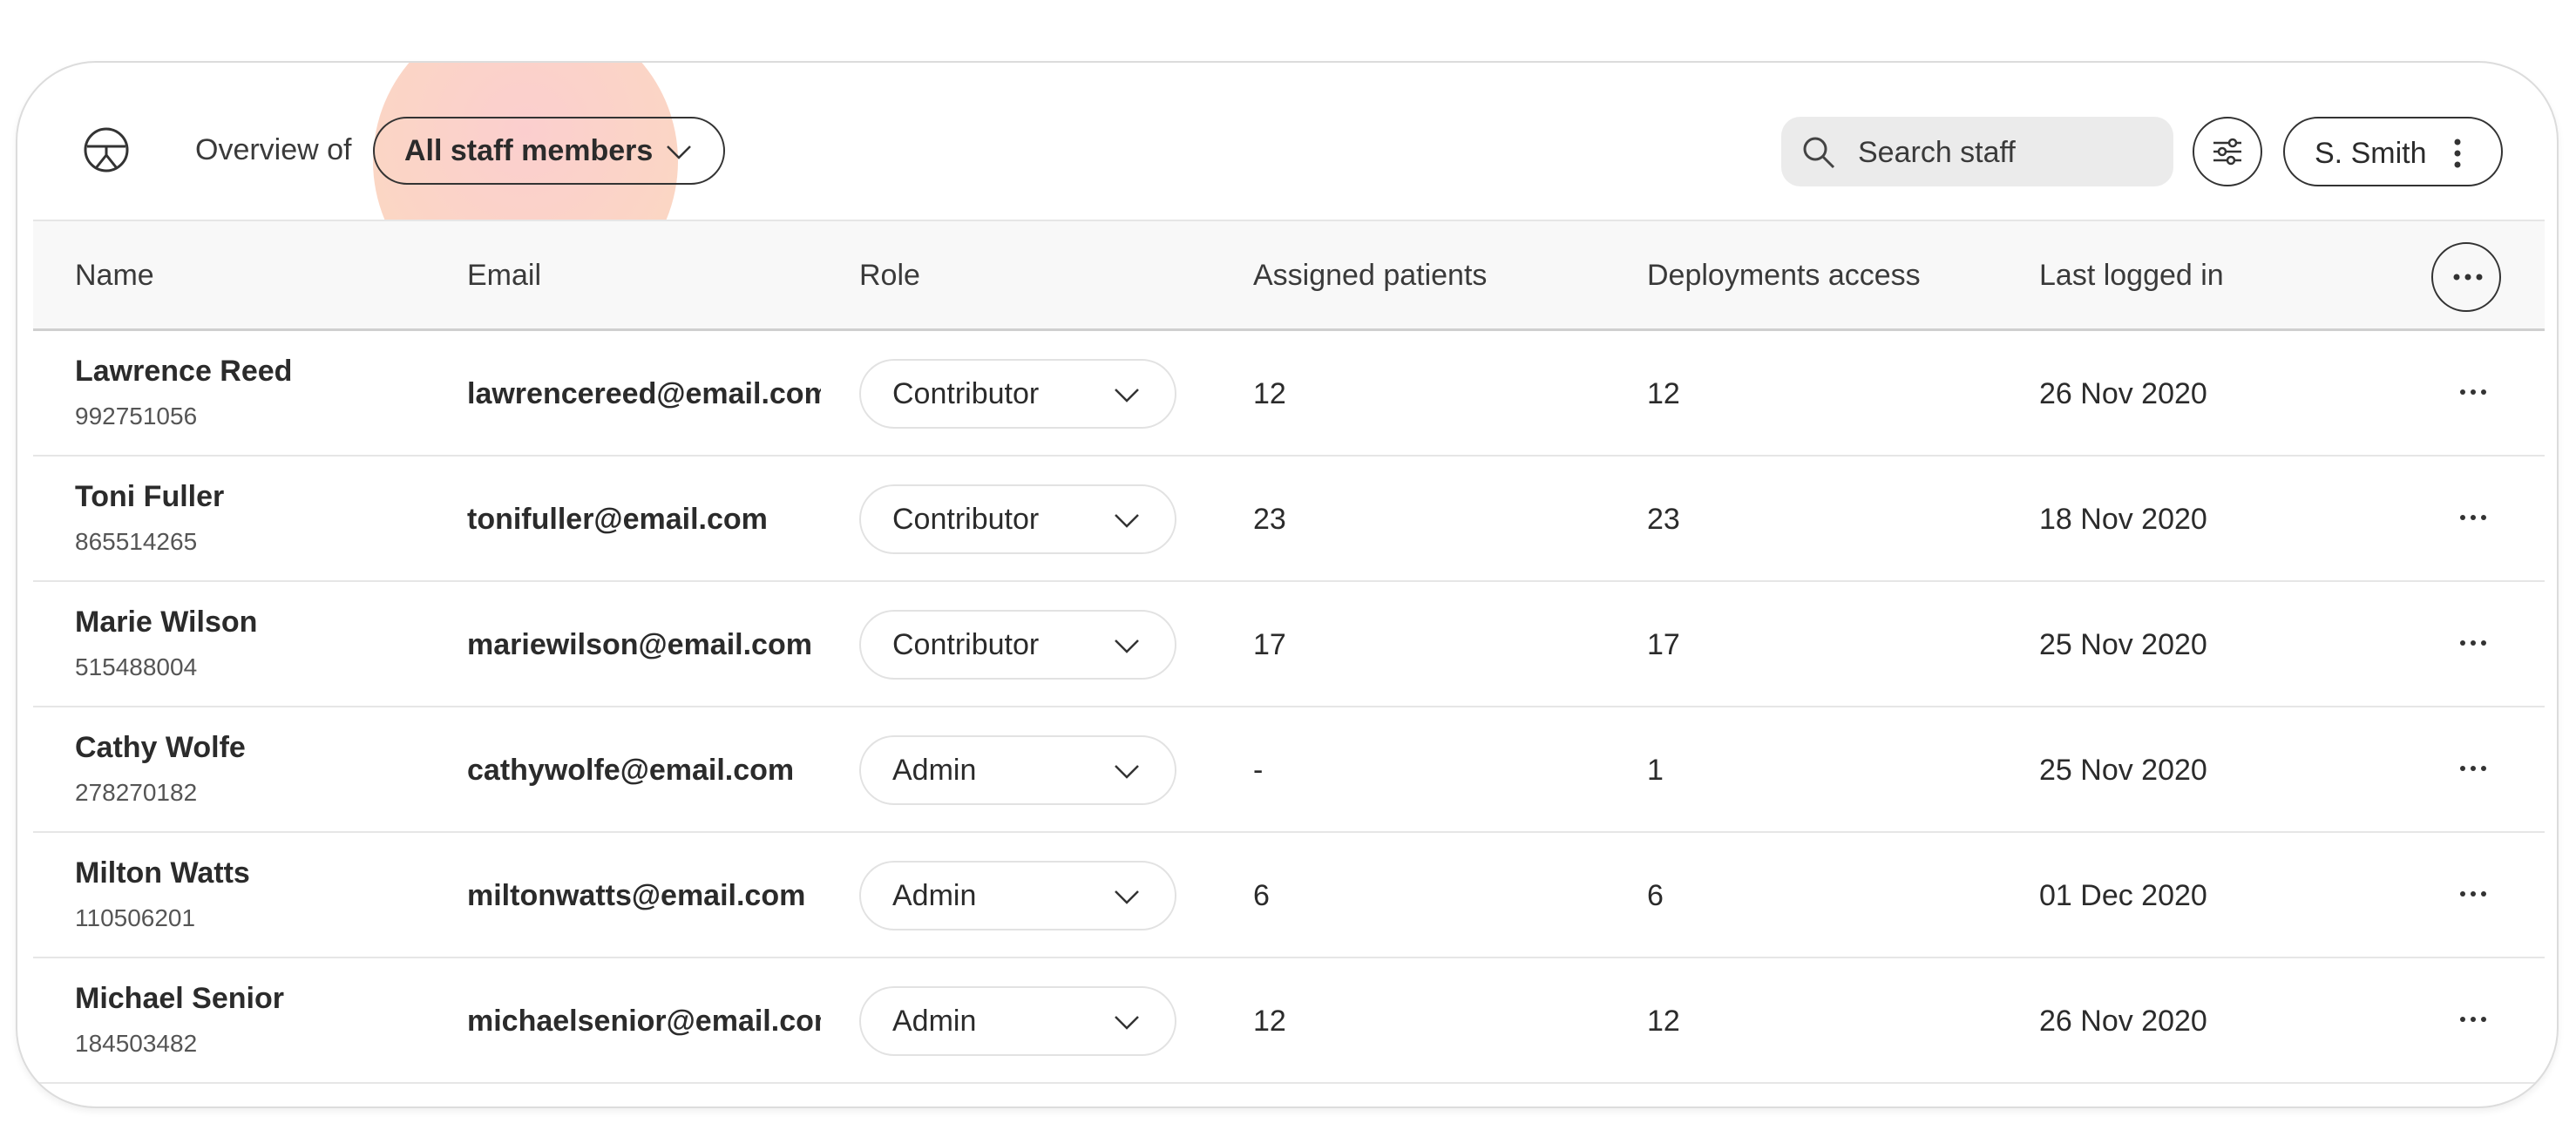  Describe the element at coordinates (644, 1022) in the screenshot. I see `staff-email: michaelsenior@email.com` at that location.